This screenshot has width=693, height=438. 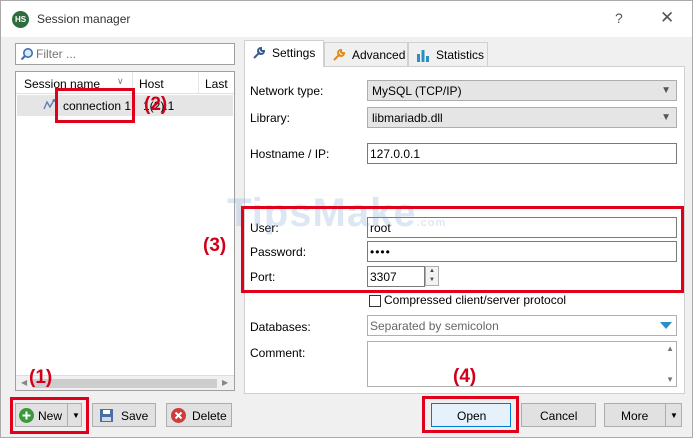 What do you see at coordinates (41, 377) in the screenshot?
I see `annotation-label-1: (1)` at bounding box center [41, 377].